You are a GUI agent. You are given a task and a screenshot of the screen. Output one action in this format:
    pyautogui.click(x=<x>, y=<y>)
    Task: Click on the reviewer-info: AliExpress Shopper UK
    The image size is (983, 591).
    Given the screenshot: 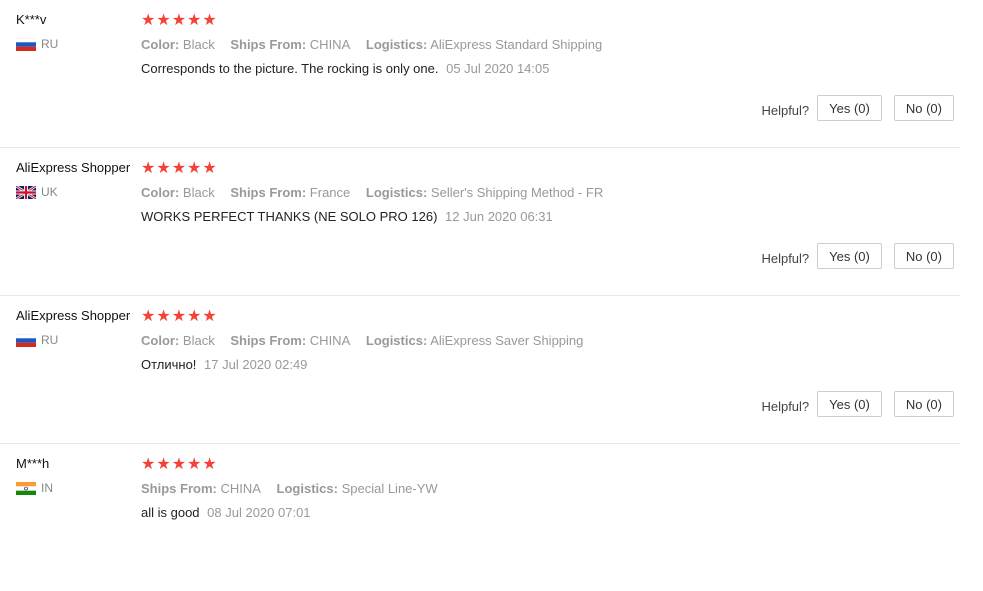 What is the action you would take?
    pyautogui.click(x=78, y=179)
    